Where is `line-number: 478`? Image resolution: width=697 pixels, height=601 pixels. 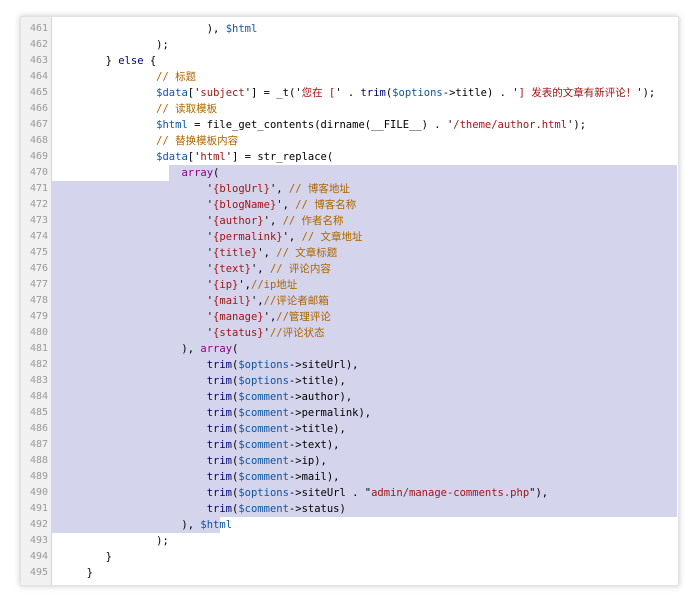 line-number: 478 is located at coordinates (38, 300).